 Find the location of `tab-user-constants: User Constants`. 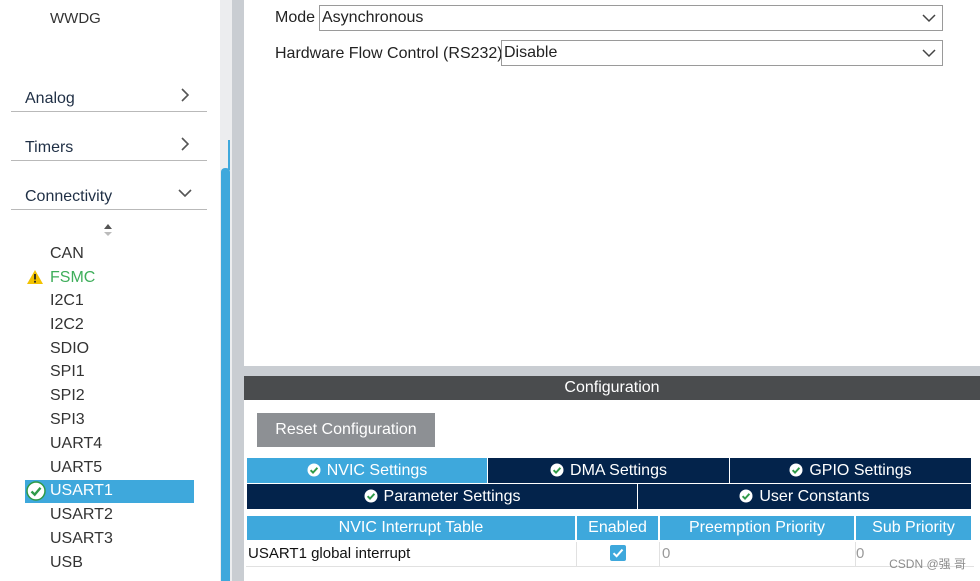

tab-user-constants: User Constants is located at coordinates (804, 496).